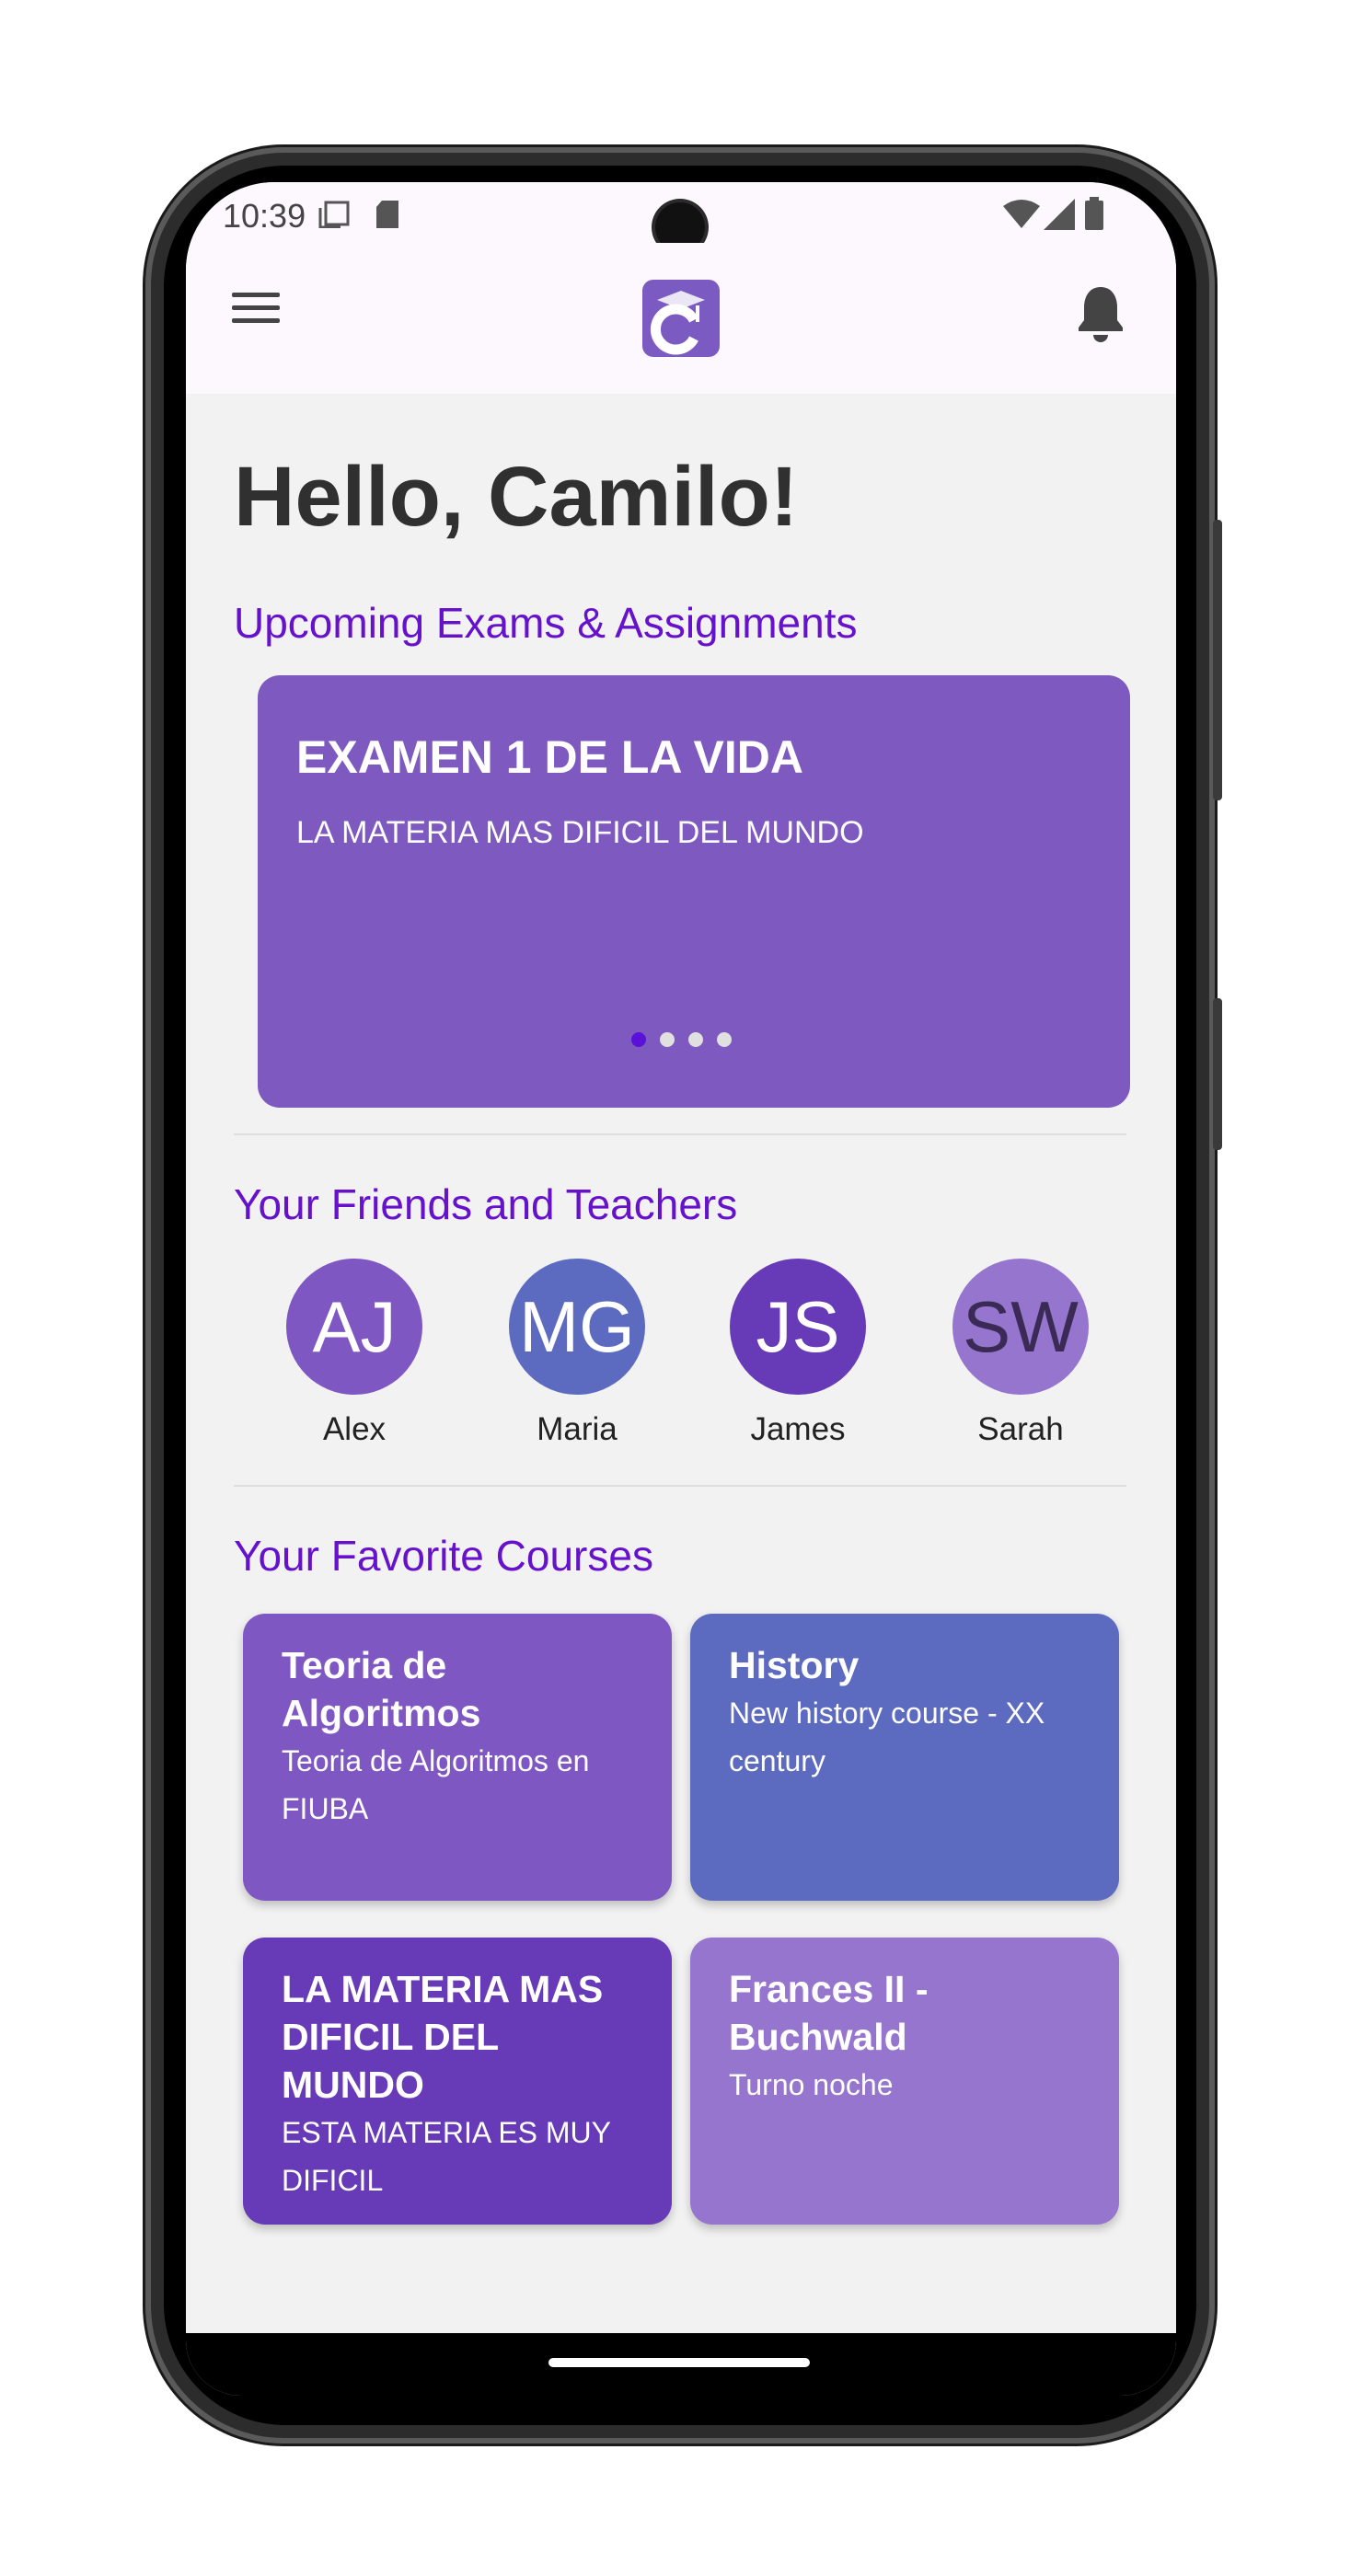 The image size is (1362, 2576). I want to click on avatar: MG, so click(577, 1327).